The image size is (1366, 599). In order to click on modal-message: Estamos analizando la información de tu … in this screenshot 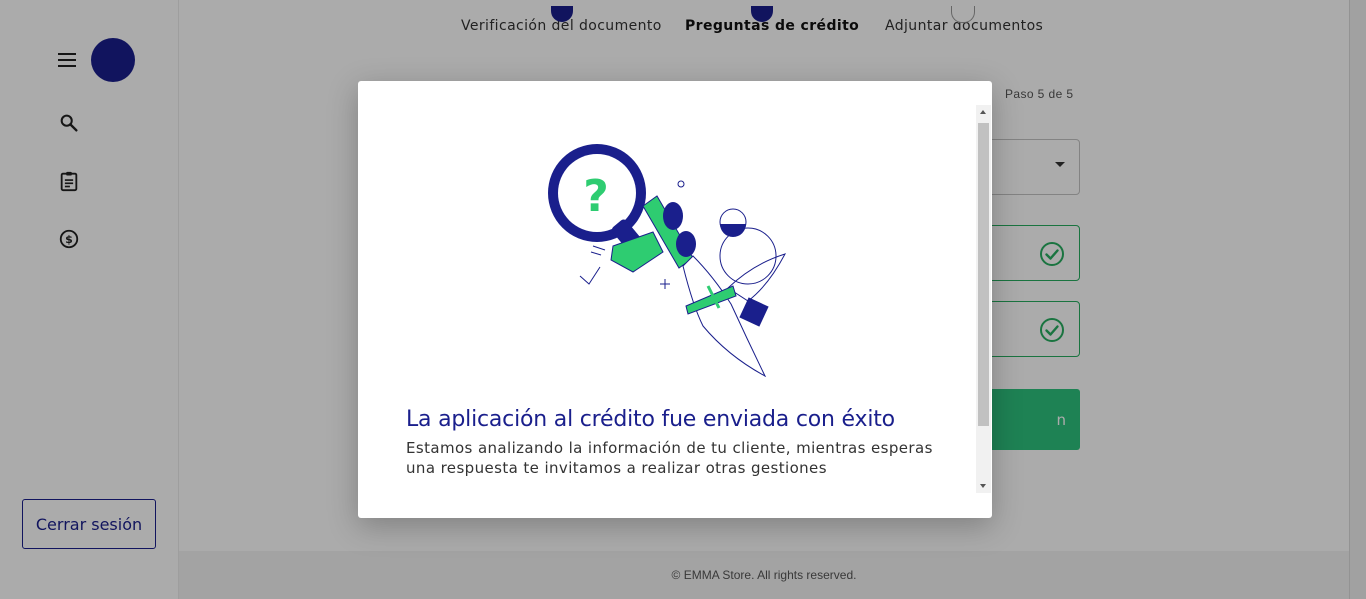, I will do `click(669, 458)`.